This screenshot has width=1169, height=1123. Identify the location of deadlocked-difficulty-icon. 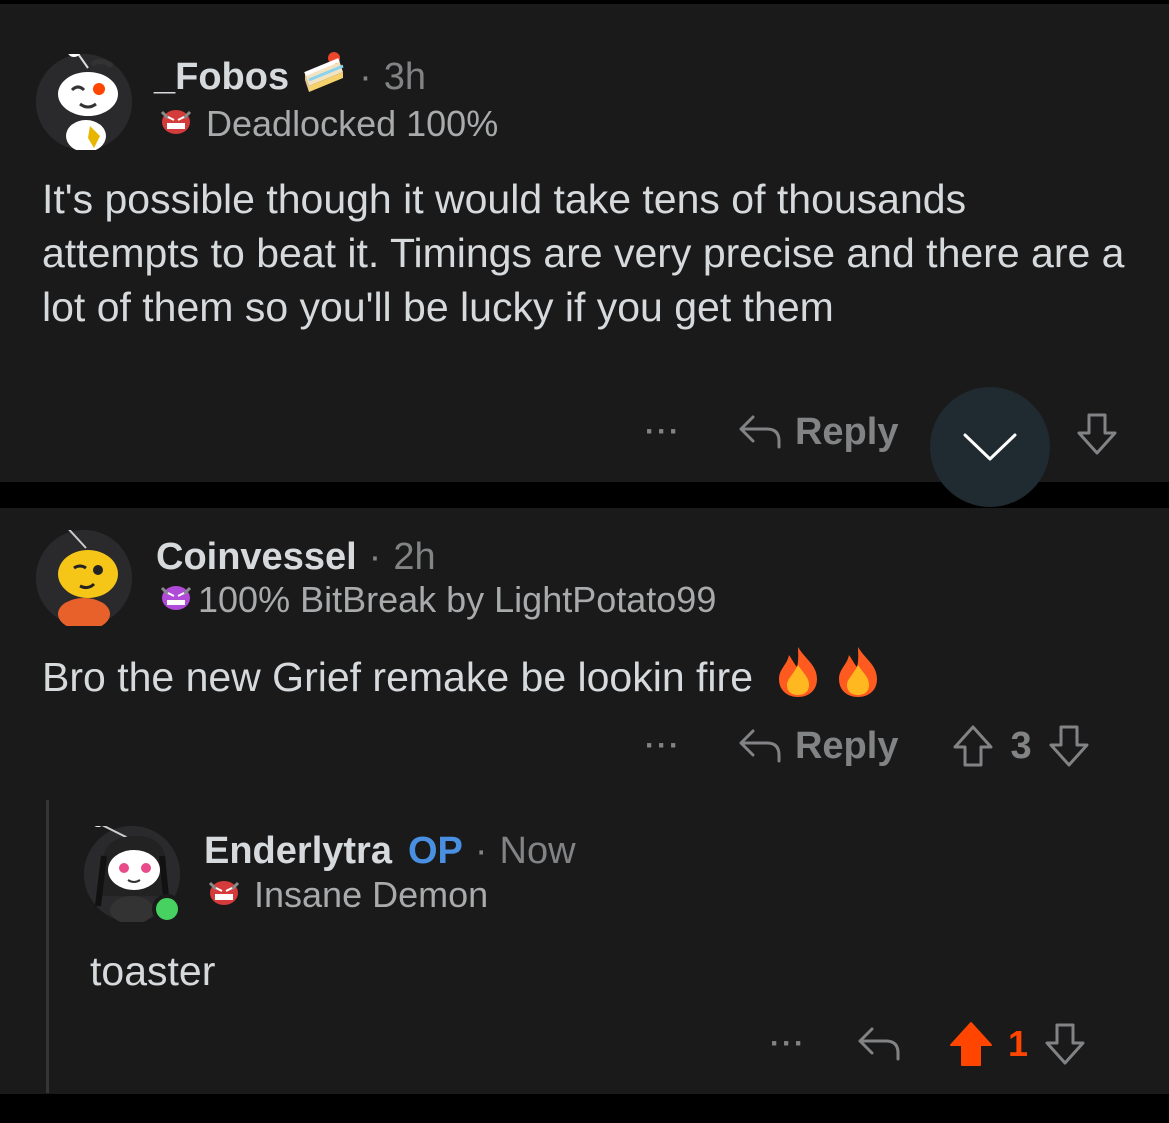
(176, 124).